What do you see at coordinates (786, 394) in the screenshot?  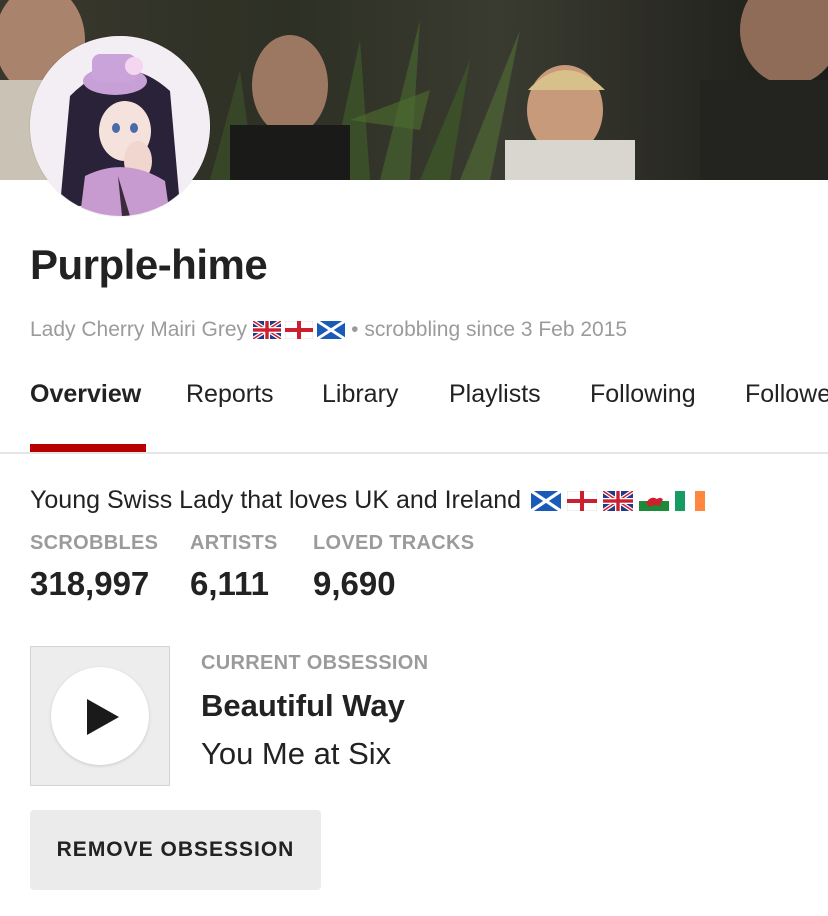 I see `tab-followers: Followers` at bounding box center [786, 394].